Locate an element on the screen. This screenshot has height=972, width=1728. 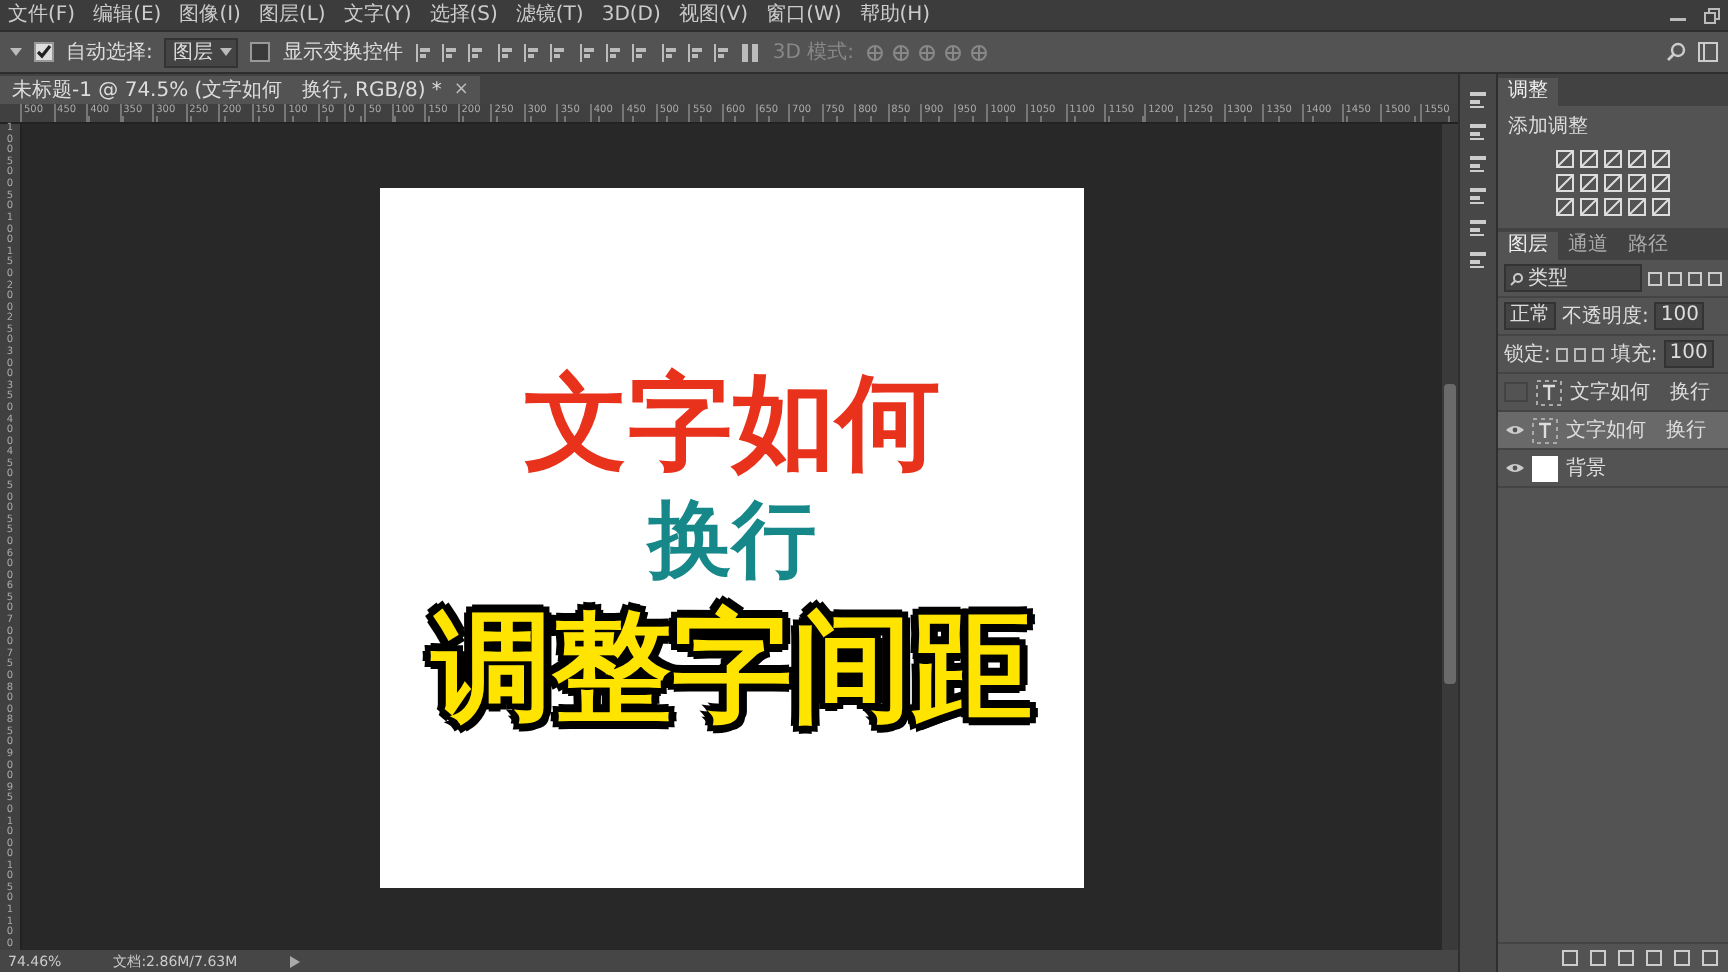
panel-tab: 图层 is located at coordinates (1528, 246).